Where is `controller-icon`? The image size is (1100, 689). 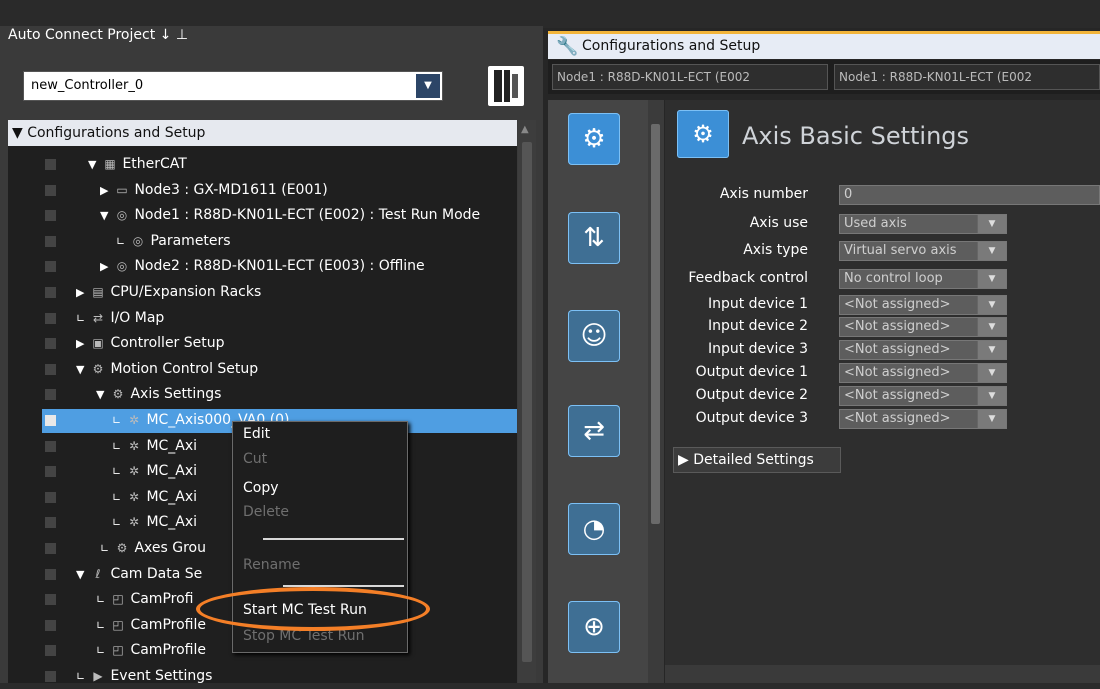
controller-icon is located at coordinates (506, 86).